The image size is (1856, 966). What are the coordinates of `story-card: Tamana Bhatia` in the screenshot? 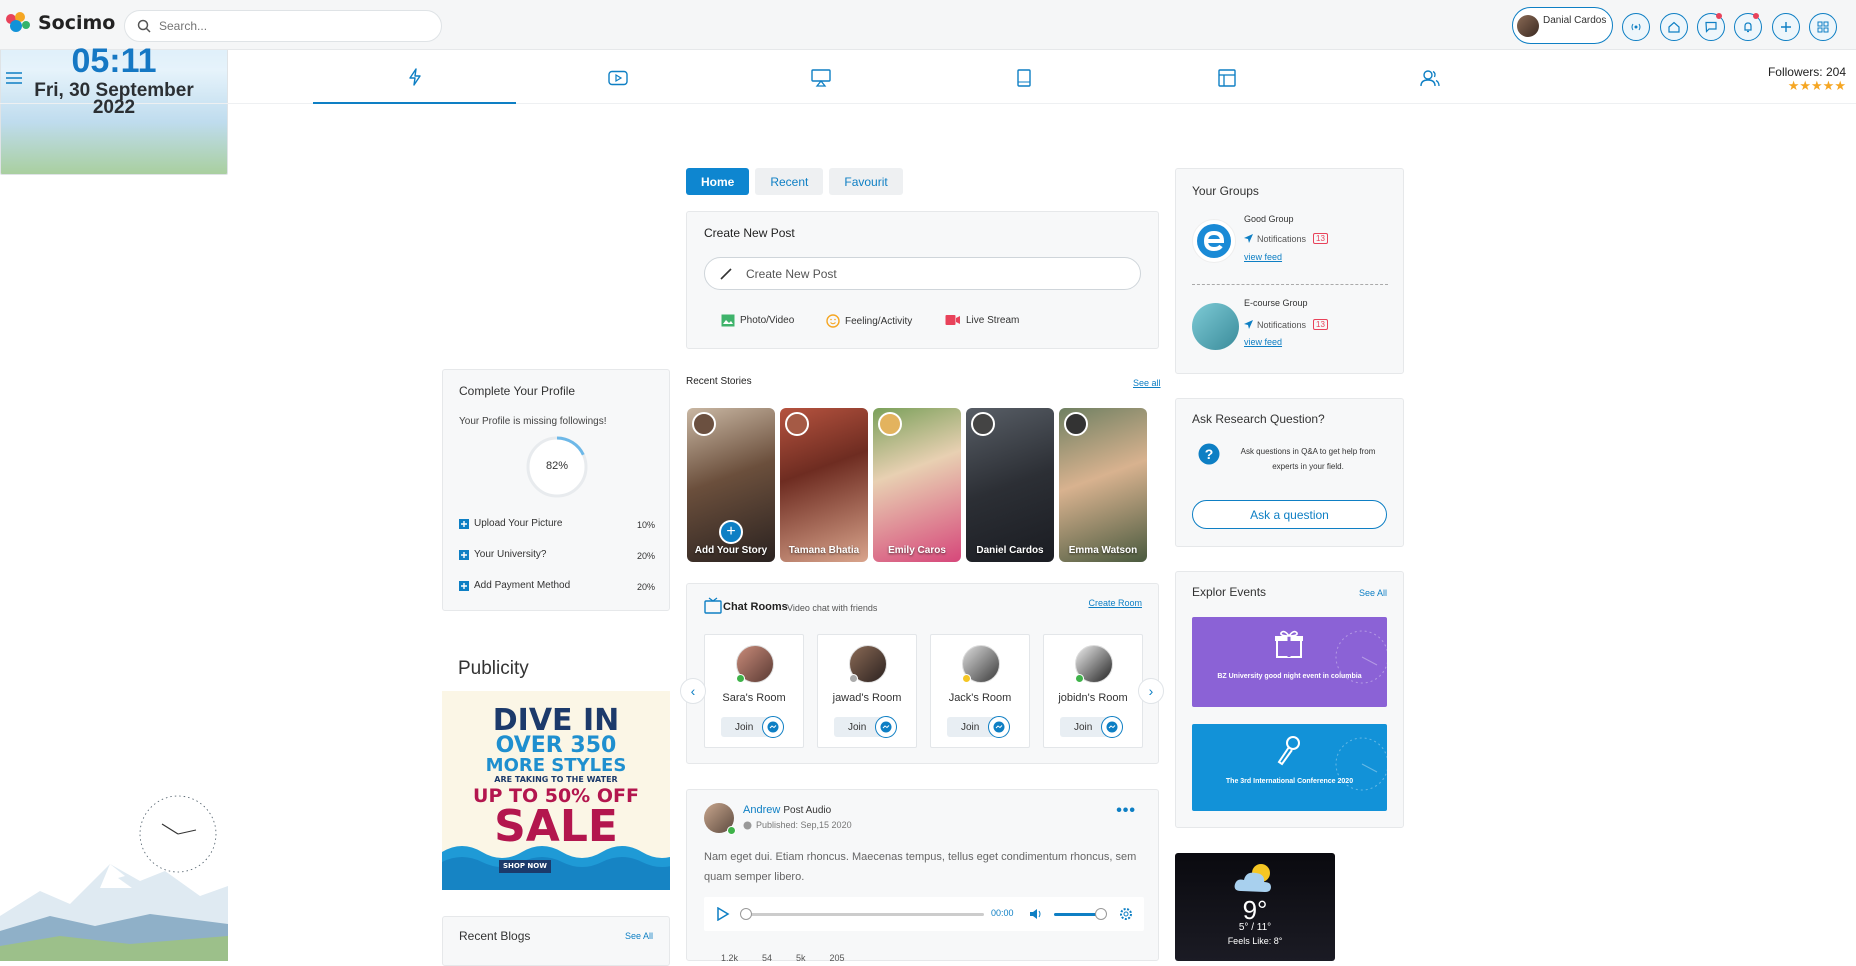 It's located at (824, 485).